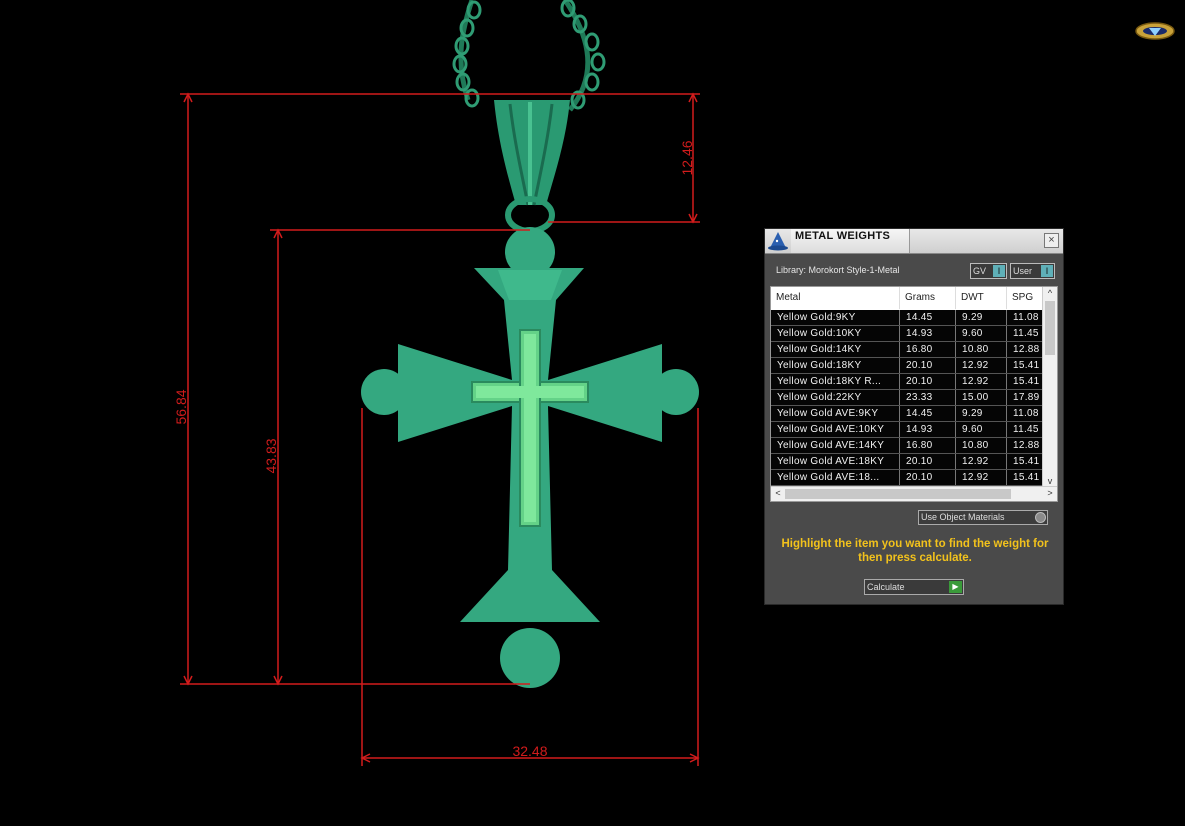 The width and height of the screenshot is (1185, 826). I want to click on table-row: Yellow Gold:9KY 14.45 9.29 11.08, so click(907, 318).